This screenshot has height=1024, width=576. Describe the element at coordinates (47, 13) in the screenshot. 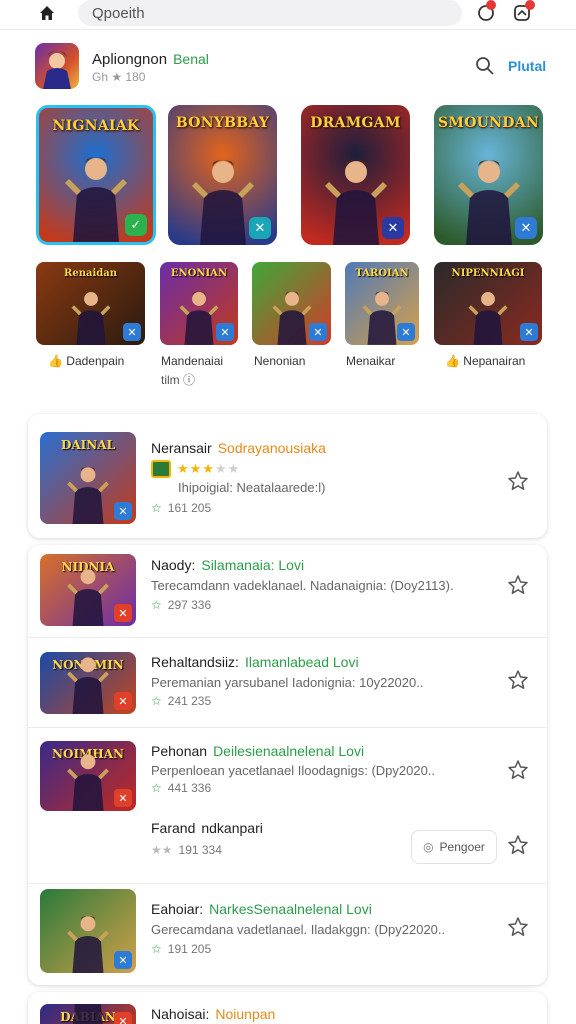

I see `home-icon` at that location.